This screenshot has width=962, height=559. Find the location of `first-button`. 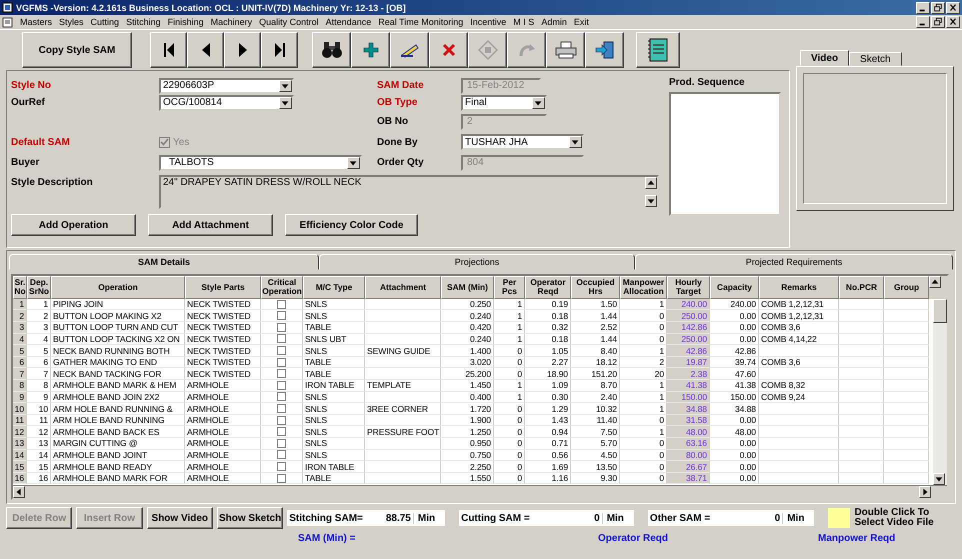

first-button is located at coordinates (168, 50).